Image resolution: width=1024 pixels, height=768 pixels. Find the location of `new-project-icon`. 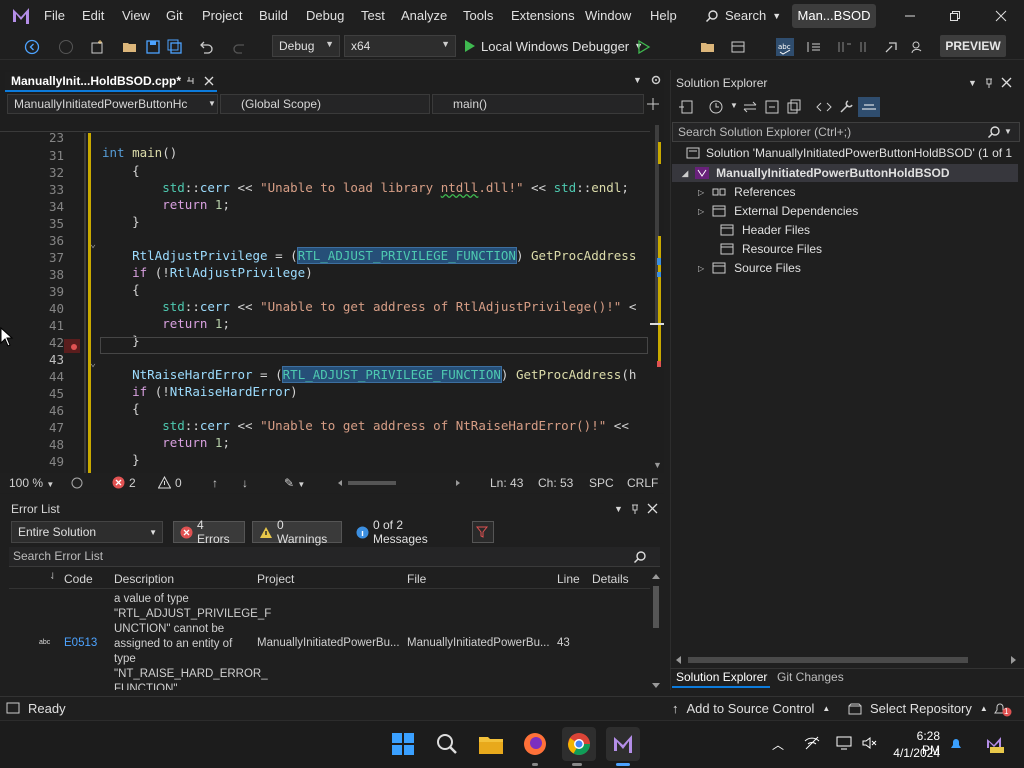

new-project-icon is located at coordinates (98, 47).